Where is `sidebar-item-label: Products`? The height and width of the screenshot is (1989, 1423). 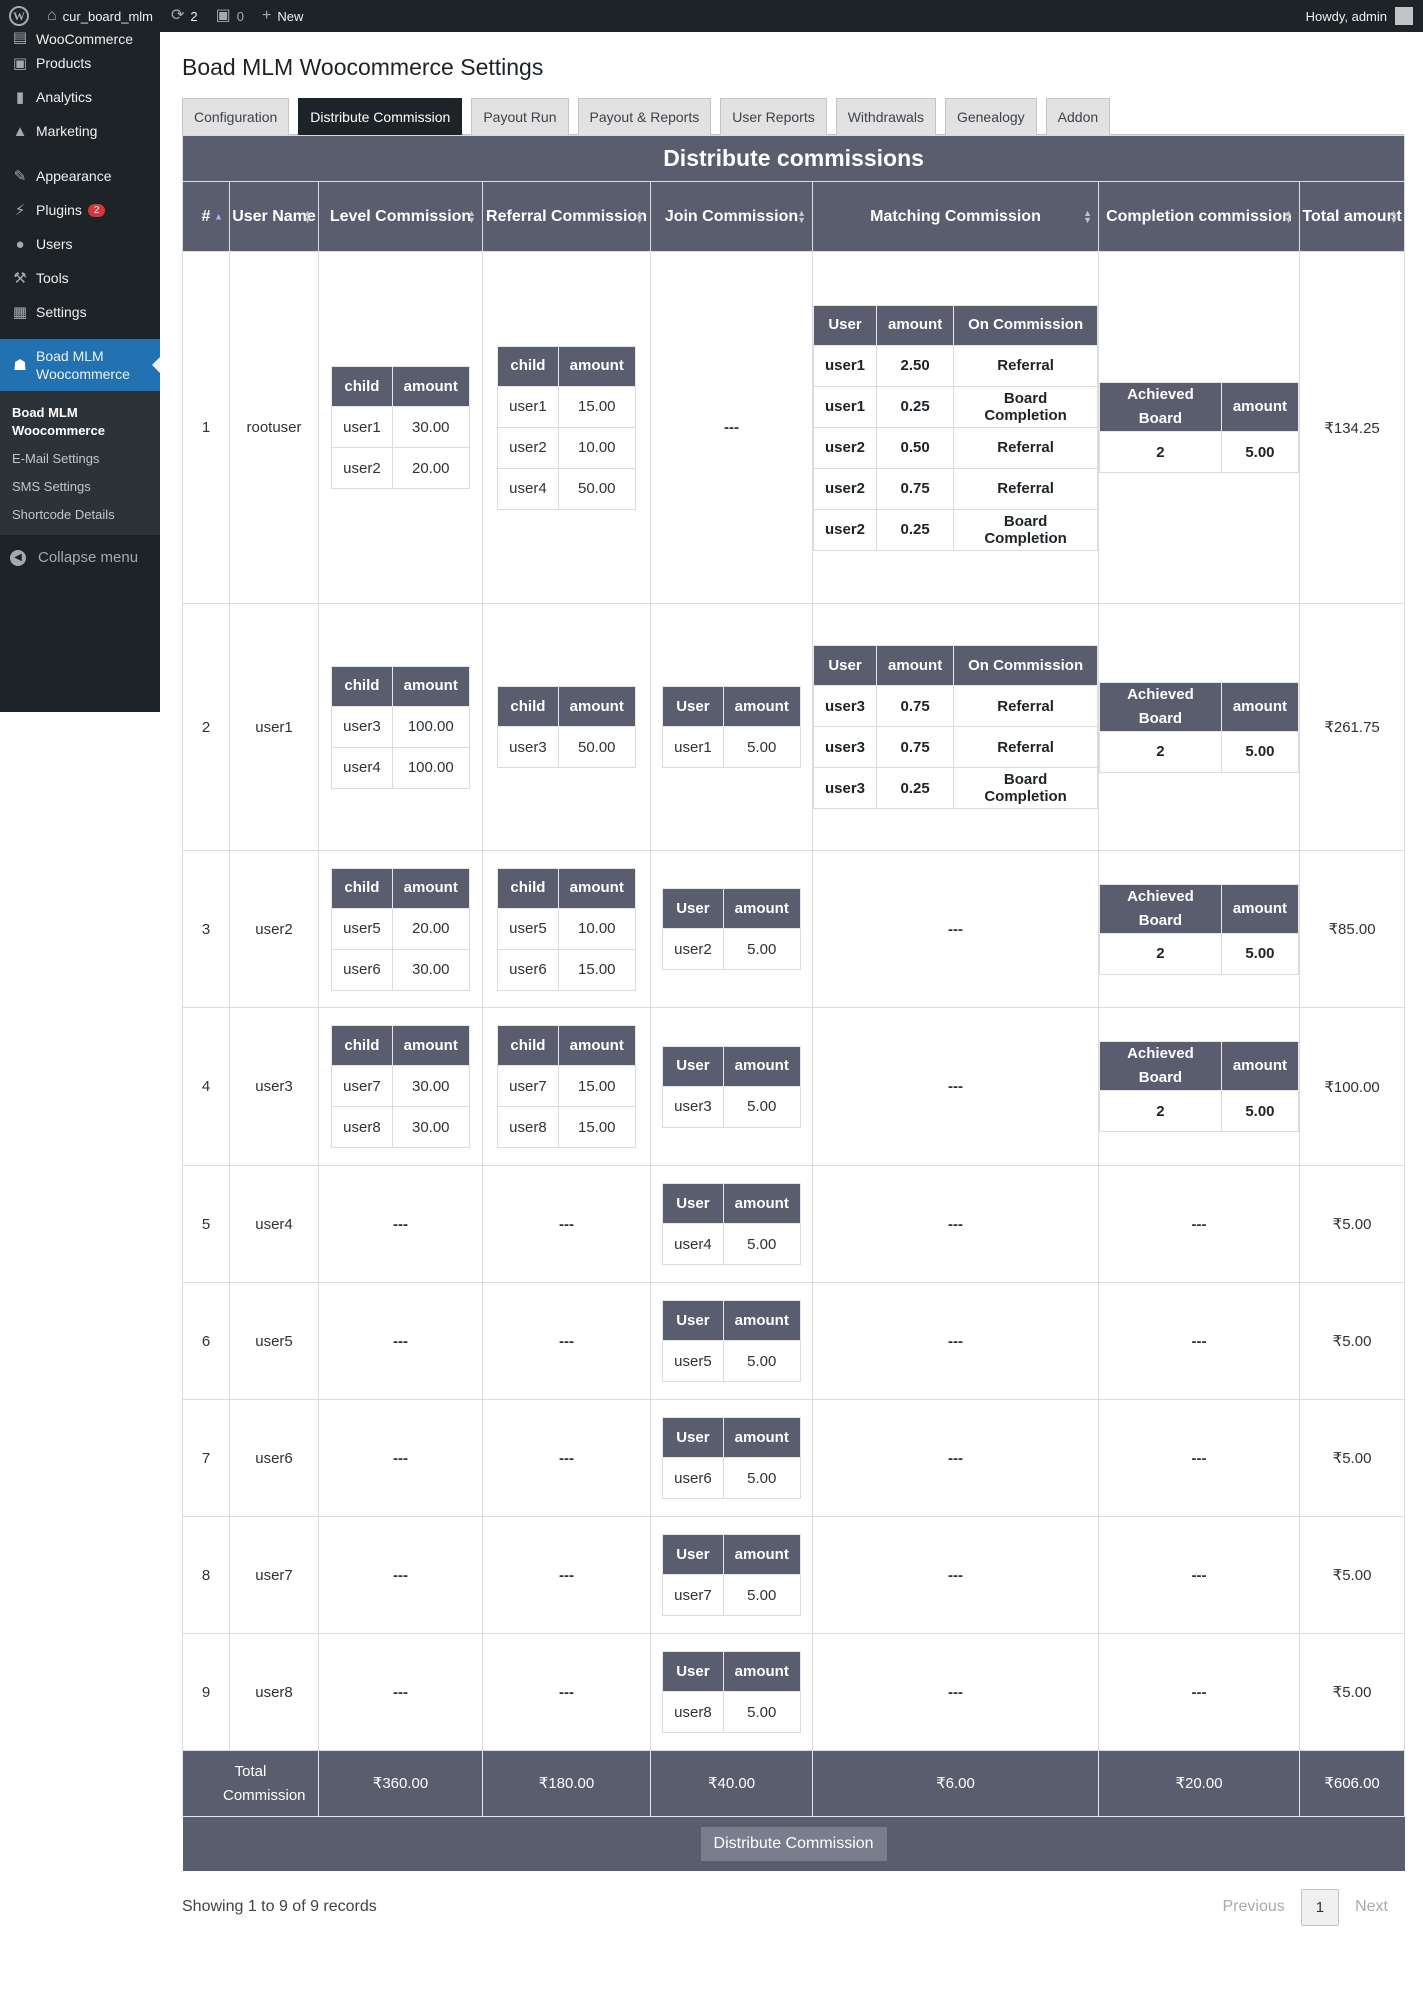 sidebar-item-label: Products is located at coordinates (64, 63).